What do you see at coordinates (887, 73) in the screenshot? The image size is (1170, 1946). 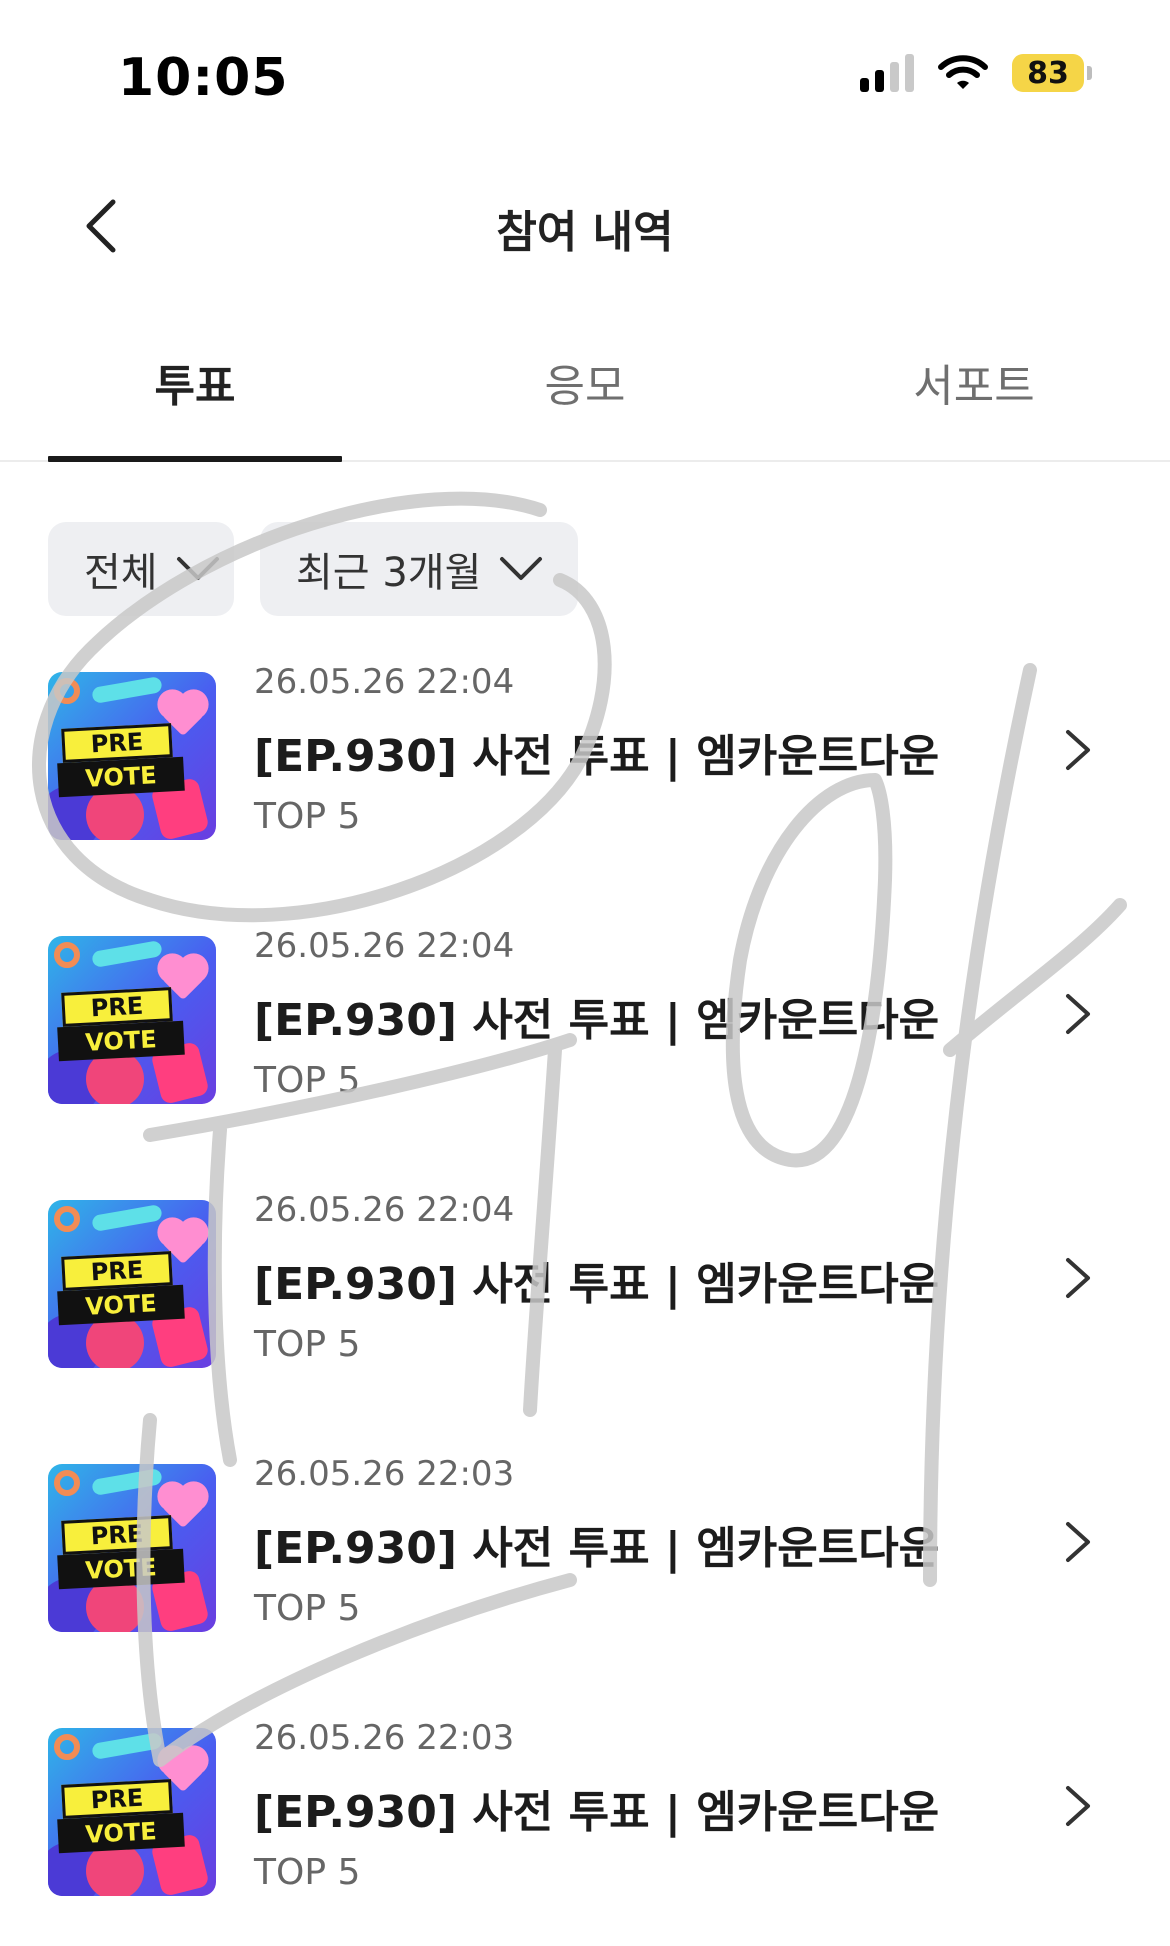 I see `signal-icon` at bounding box center [887, 73].